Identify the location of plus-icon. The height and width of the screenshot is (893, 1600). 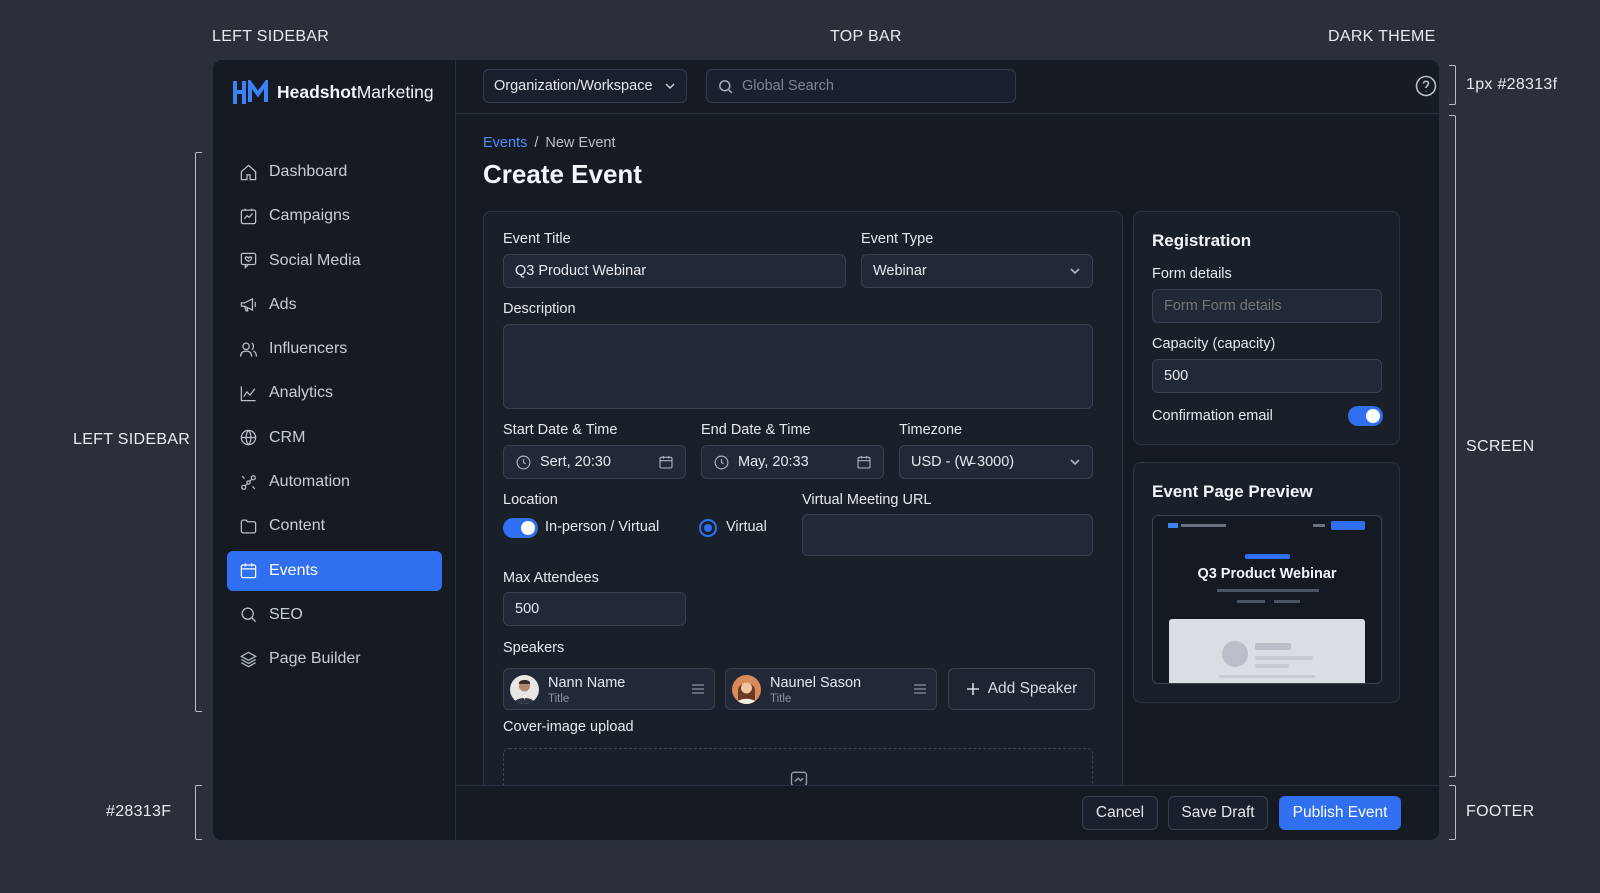
(972, 689).